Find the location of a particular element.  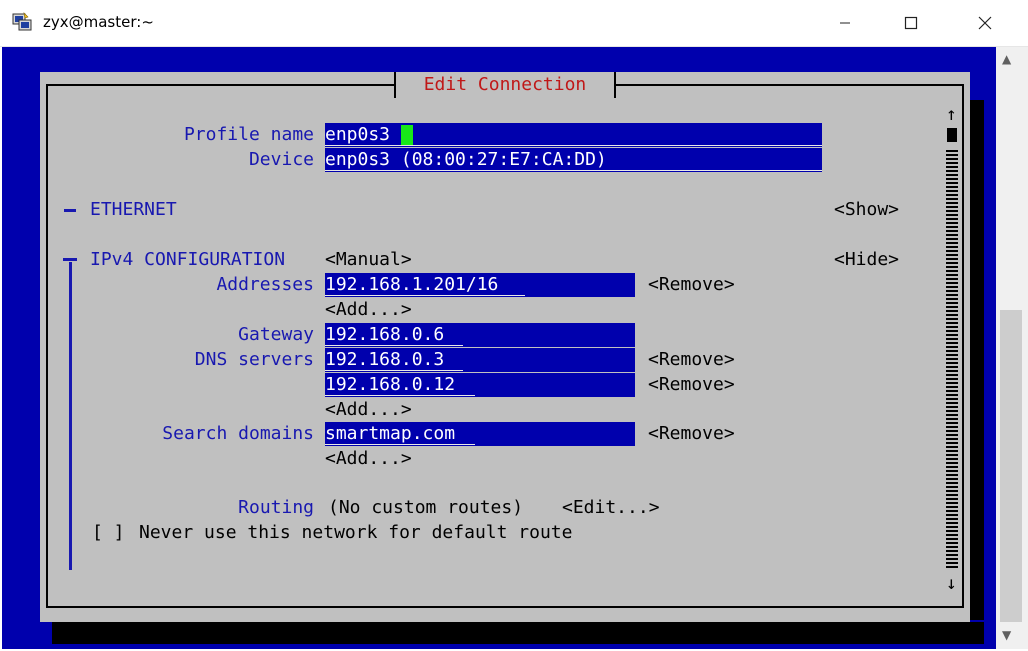

dialog-title: Edit Connection is located at coordinates (505, 85).